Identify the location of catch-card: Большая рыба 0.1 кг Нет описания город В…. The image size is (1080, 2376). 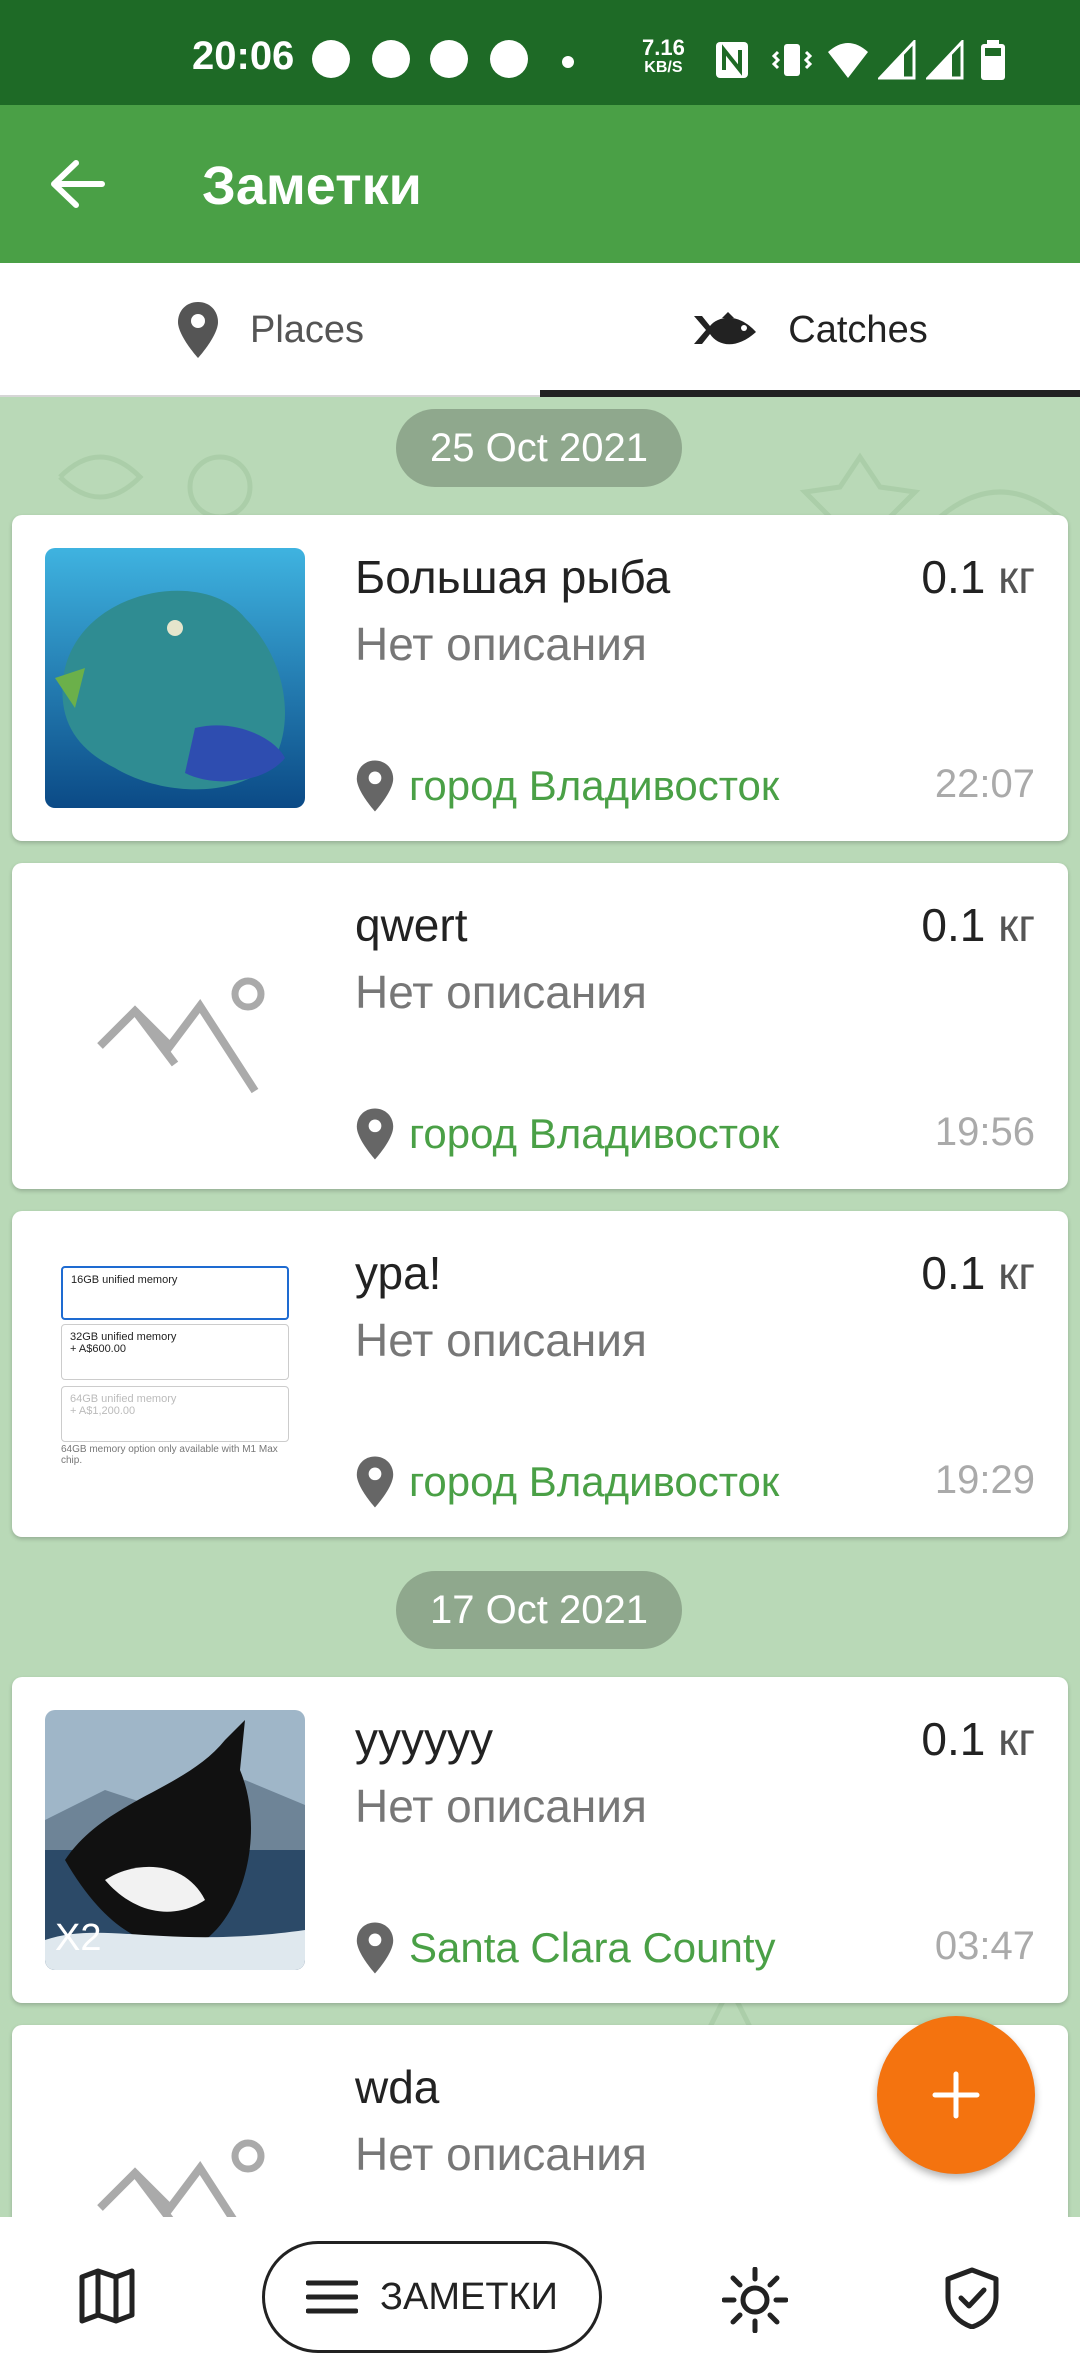
(540, 678).